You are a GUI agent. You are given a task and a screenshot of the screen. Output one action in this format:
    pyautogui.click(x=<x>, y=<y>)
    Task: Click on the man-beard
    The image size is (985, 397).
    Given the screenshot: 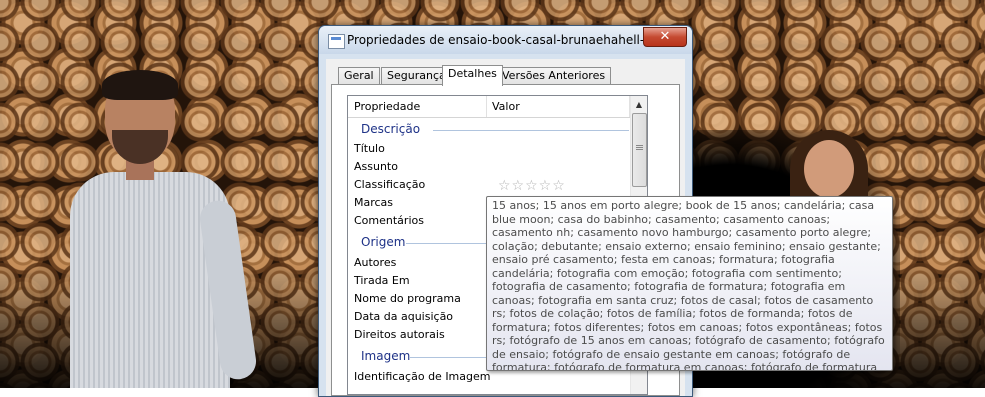 What is the action you would take?
    pyautogui.click(x=140, y=147)
    